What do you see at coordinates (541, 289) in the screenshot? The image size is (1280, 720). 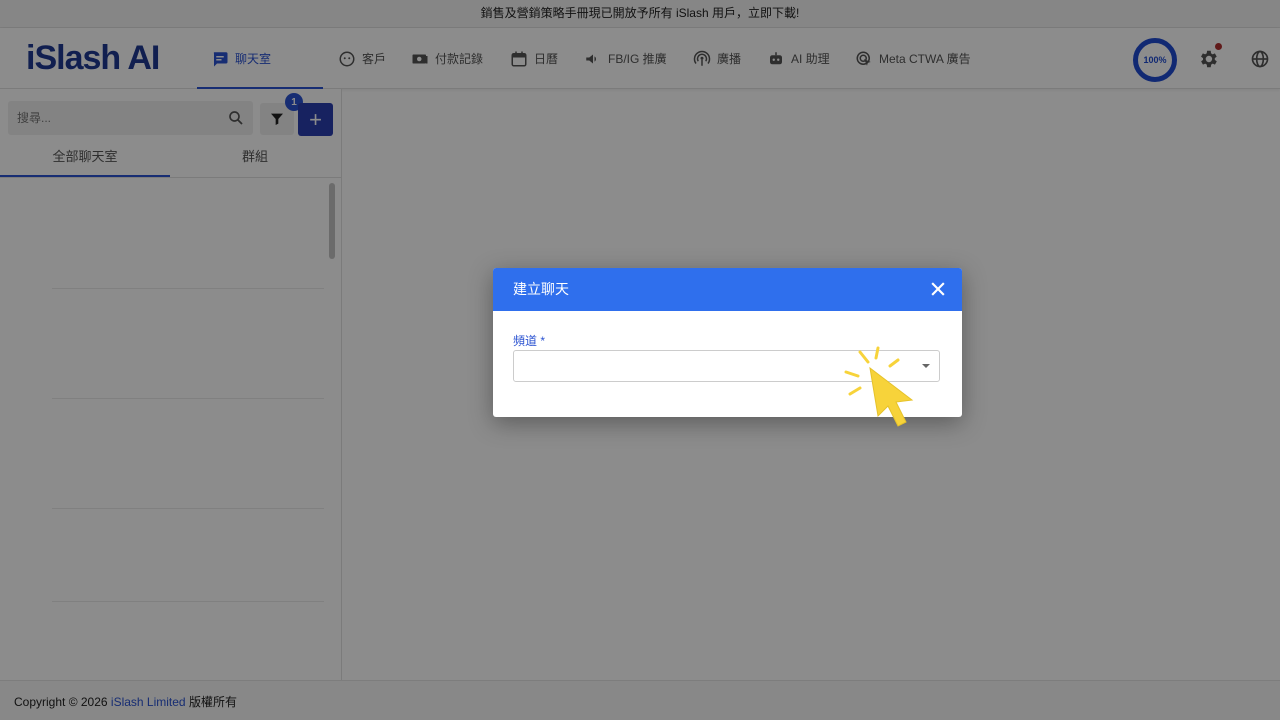 I see `dialog-title: 建立聊天` at bounding box center [541, 289].